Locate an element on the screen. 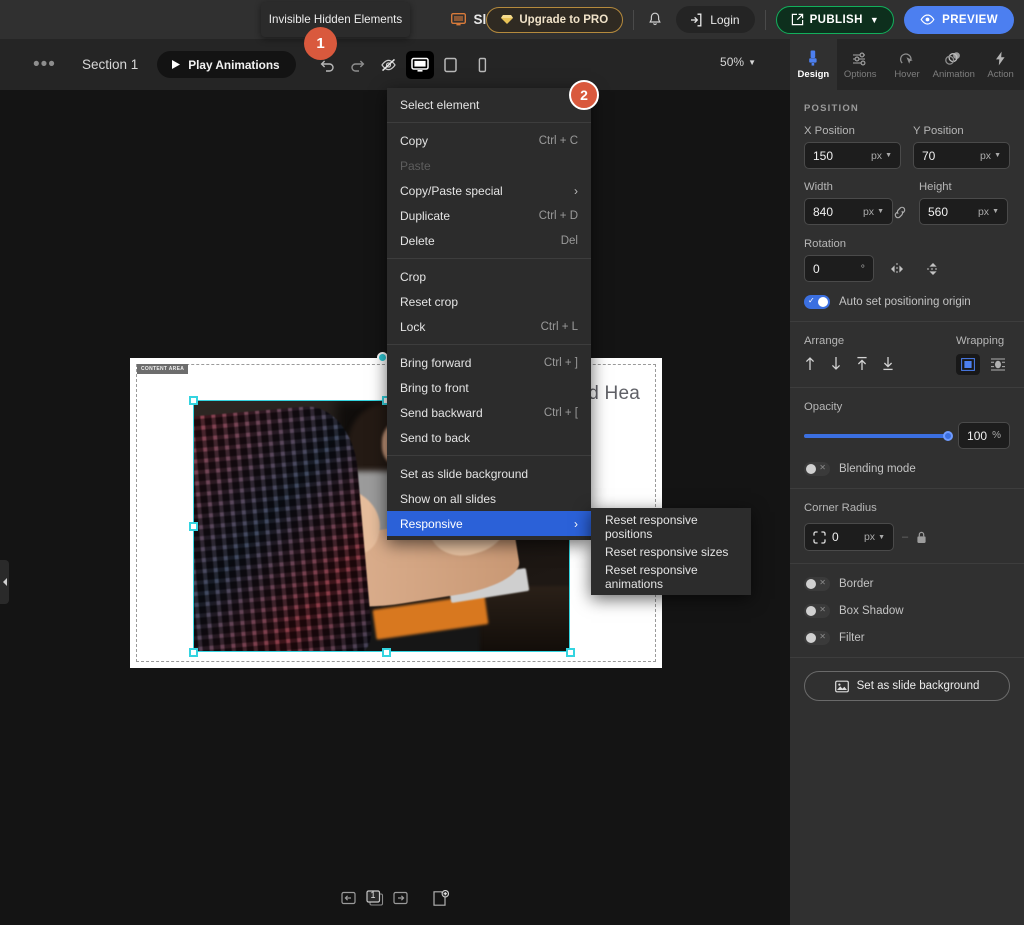 The image size is (1024, 925). x-position-unit-select: px ▼ is located at coordinates (881, 156).